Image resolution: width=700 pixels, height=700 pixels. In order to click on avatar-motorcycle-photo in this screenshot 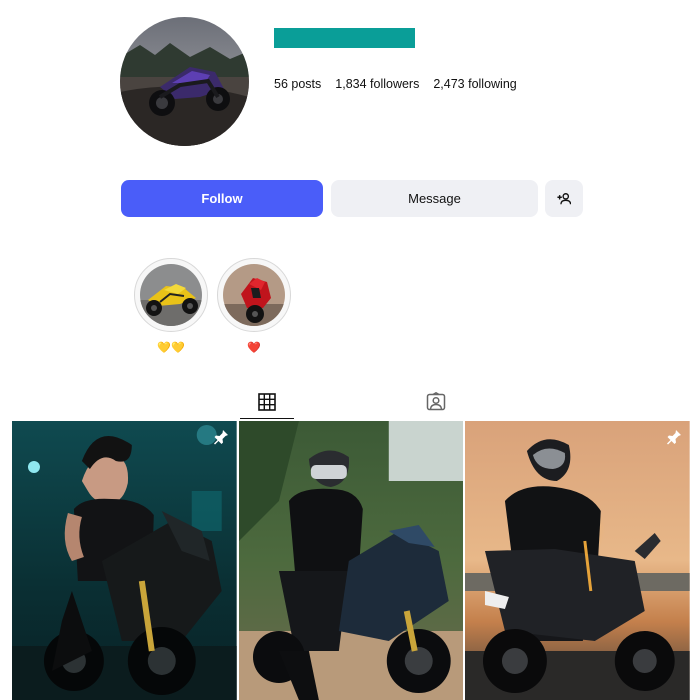, I will do `click(184, 81)`.